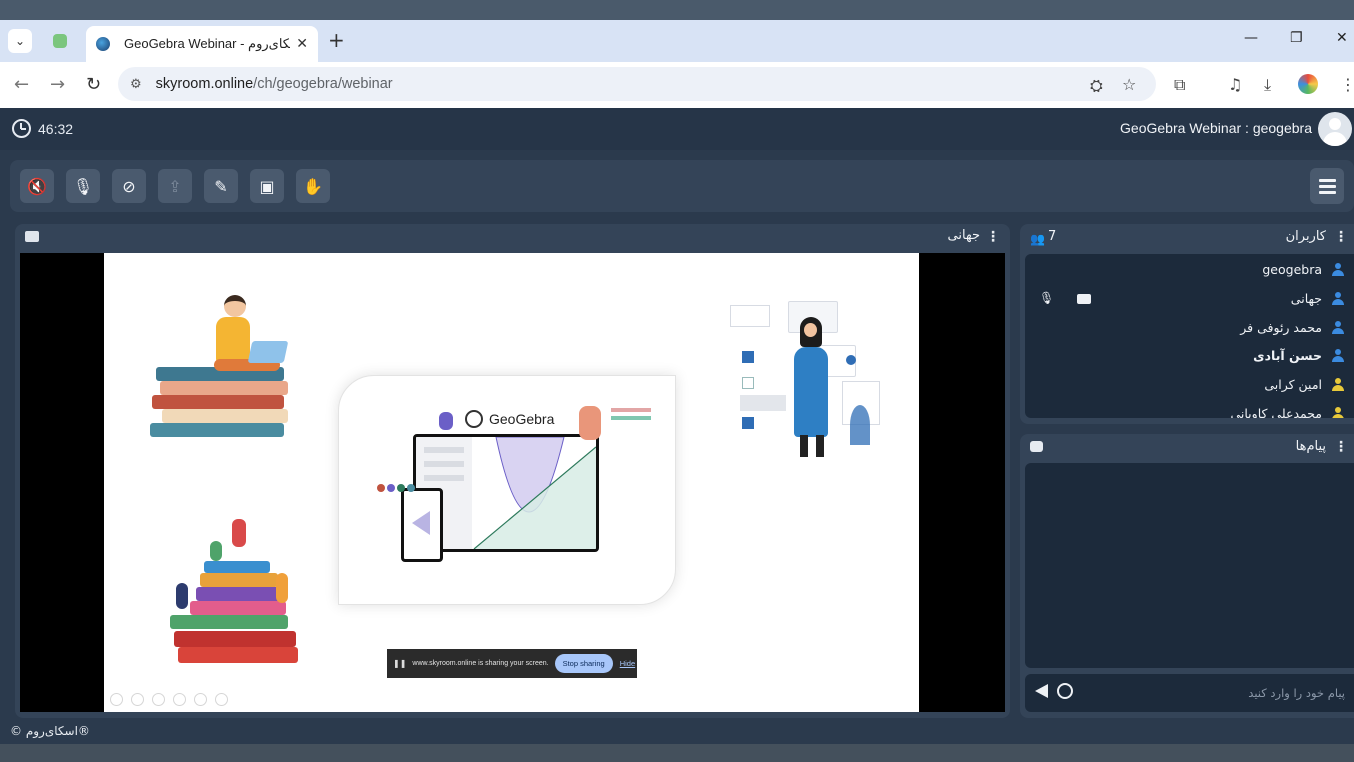 The height and width of the screenshot is (762, 1354). I want to click on briefcase-icon: ▣, so click(267, 186).